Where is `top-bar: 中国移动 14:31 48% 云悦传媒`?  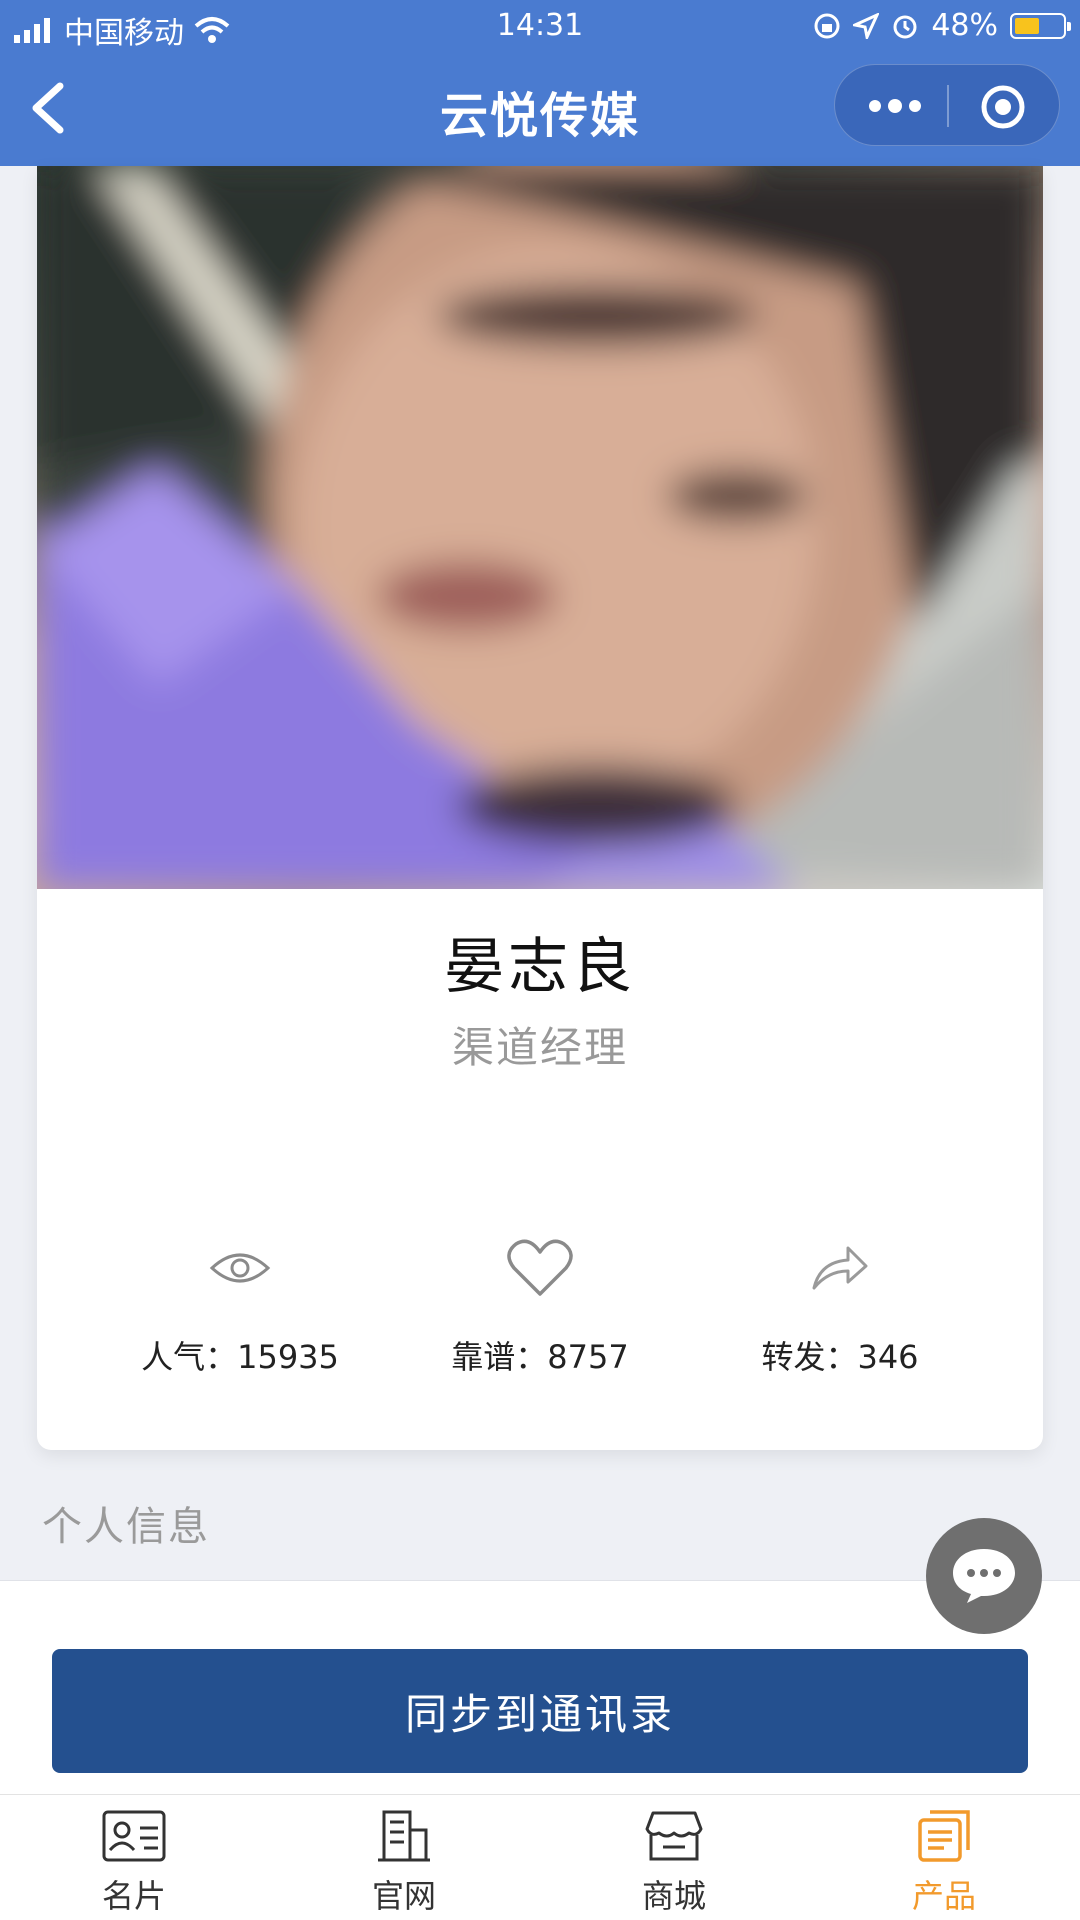
top-bar: 中国移动 14:31 48% 云悦传媒 is located at coordinates (540, 83).